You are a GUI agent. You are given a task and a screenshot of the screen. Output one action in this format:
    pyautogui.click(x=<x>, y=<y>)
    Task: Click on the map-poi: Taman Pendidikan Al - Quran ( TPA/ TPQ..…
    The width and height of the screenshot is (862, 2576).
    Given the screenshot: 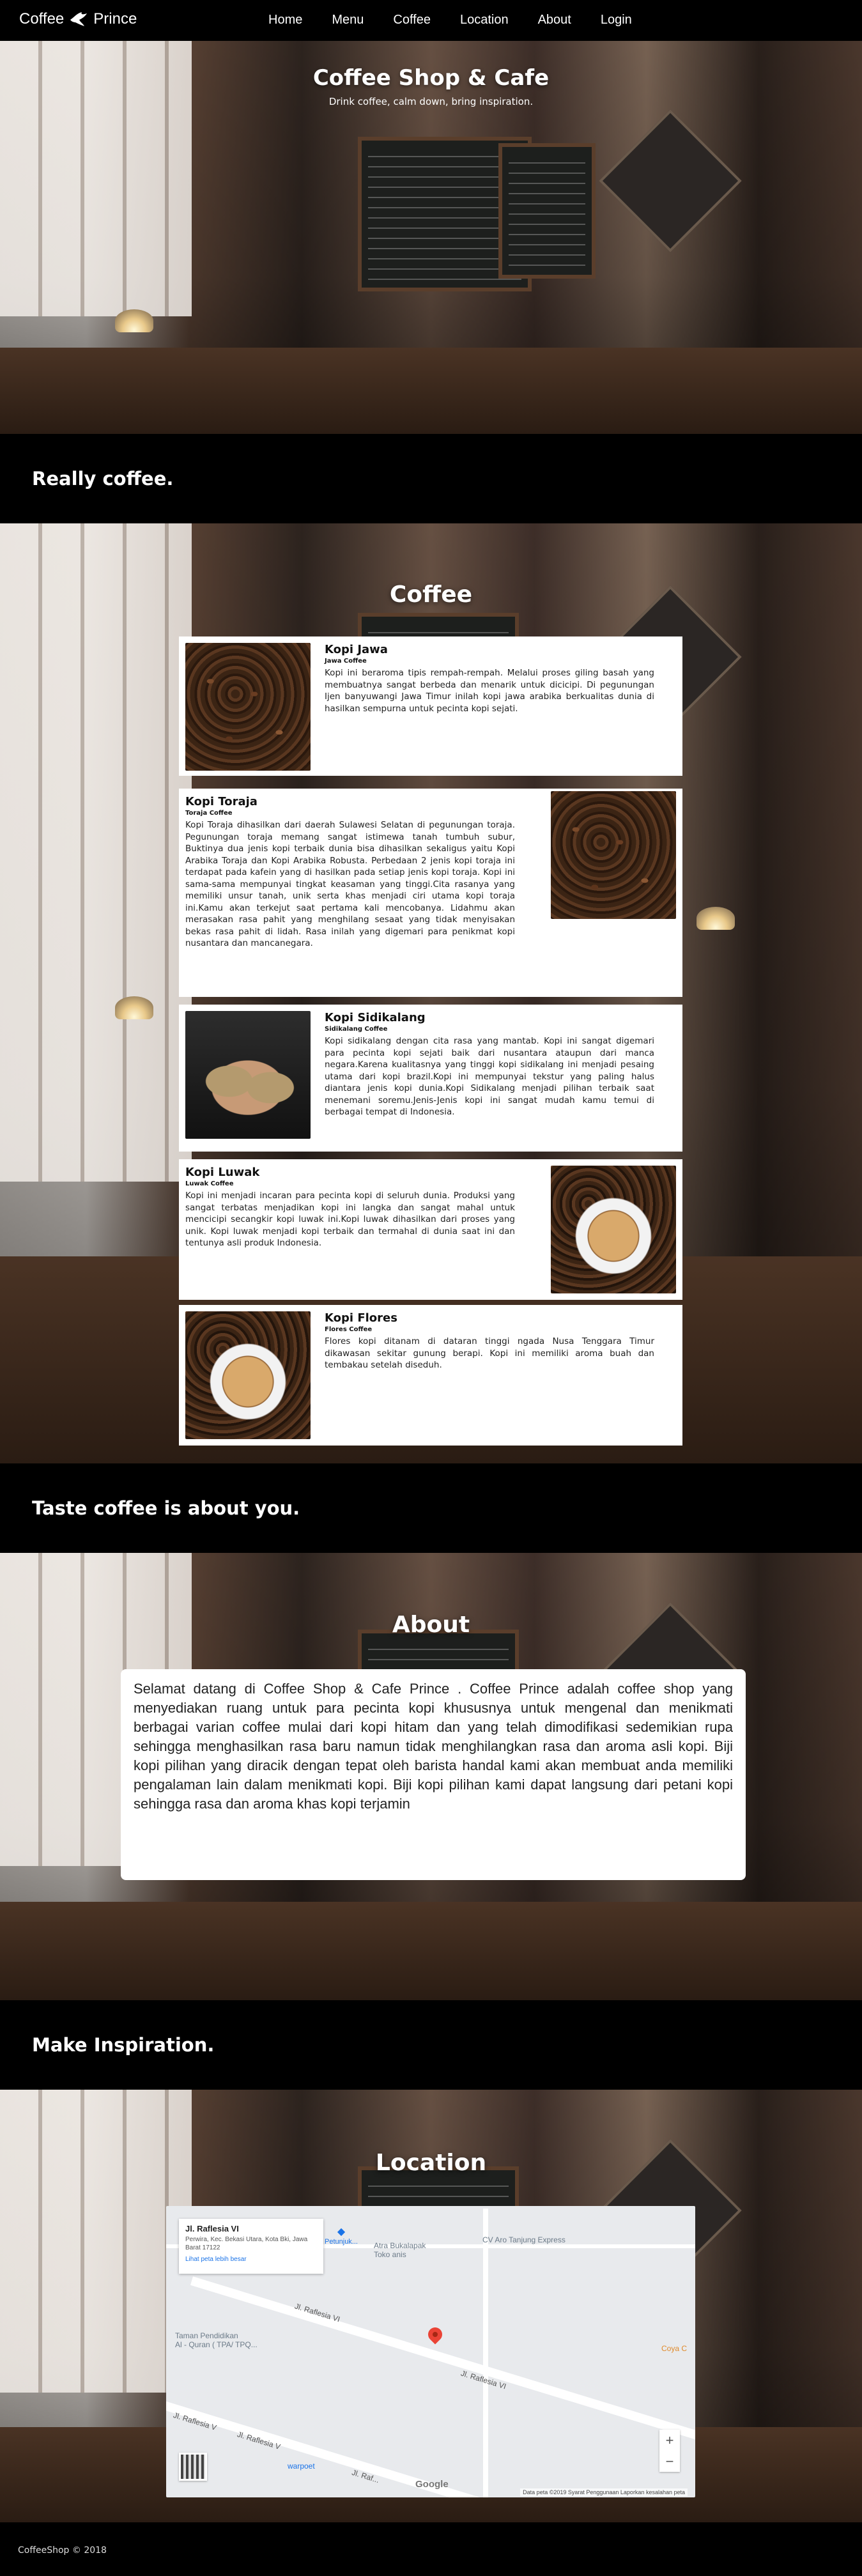 What is the action you would take?
    pyautogui.click(x=216, y=2340)
    